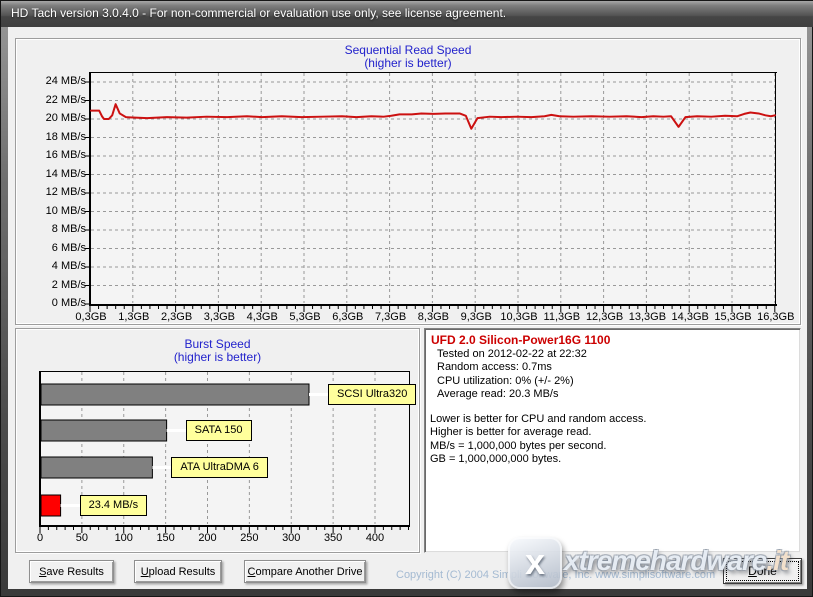 This screenshot has width=813, height=597. I want to click on burst-x-tick-label: 50, so click(81, 538).